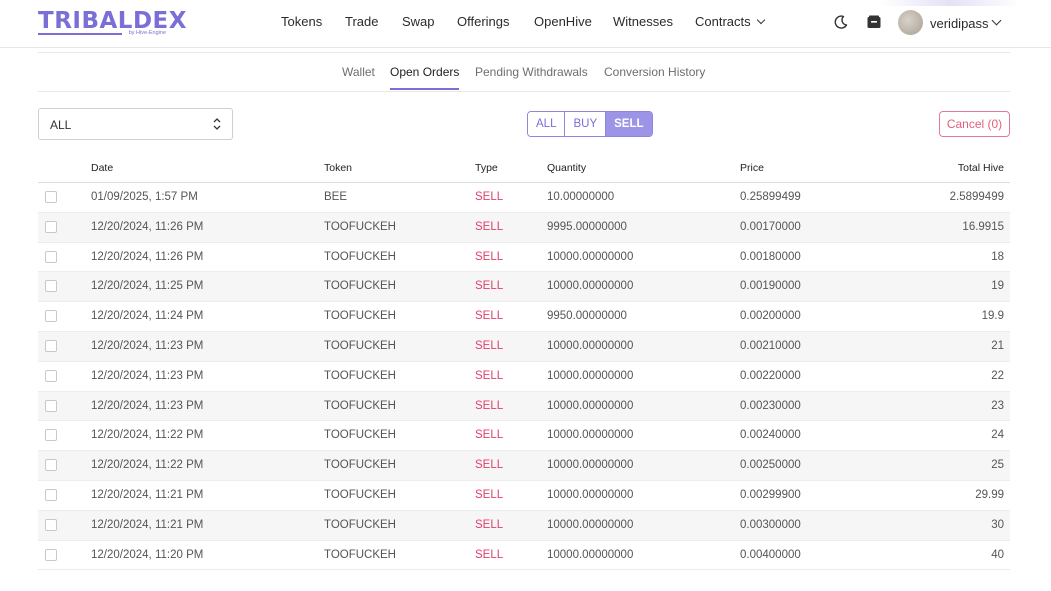 The width and height of the screenshot is (1051, 591). Describe the element at coordinates (418, 21) in the screenshot. I see `nav-item-swap: Swap` at that location.